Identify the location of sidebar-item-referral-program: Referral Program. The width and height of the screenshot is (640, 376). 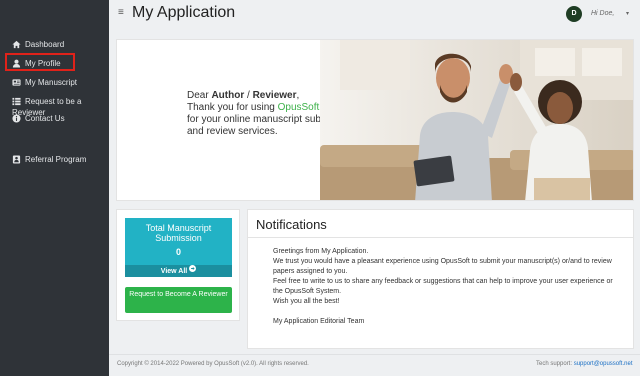
(54, 159).